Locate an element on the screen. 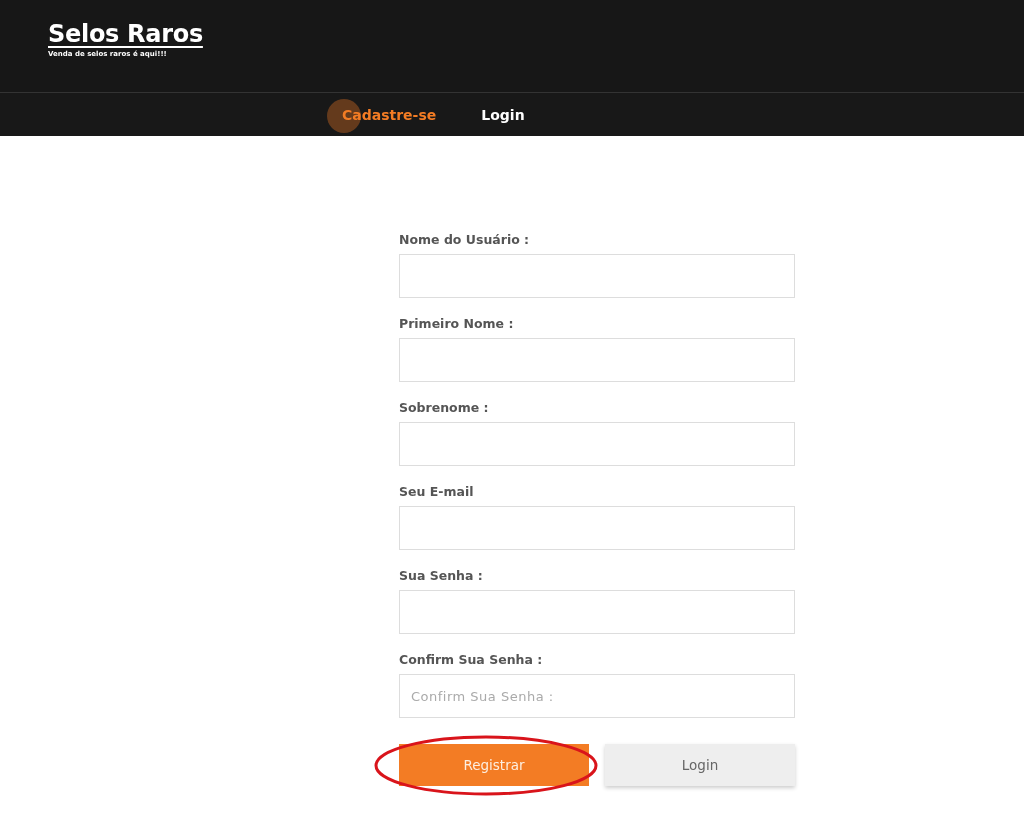 This screenshot has height=814, width=1024. login-button: Login is located at coordinates (700, 765).